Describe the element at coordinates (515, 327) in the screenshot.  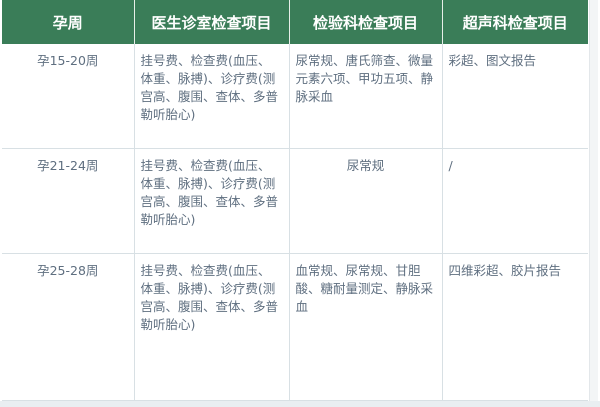
I see `ultrasound-cell: 四维彩超、胶片报告` at that location.